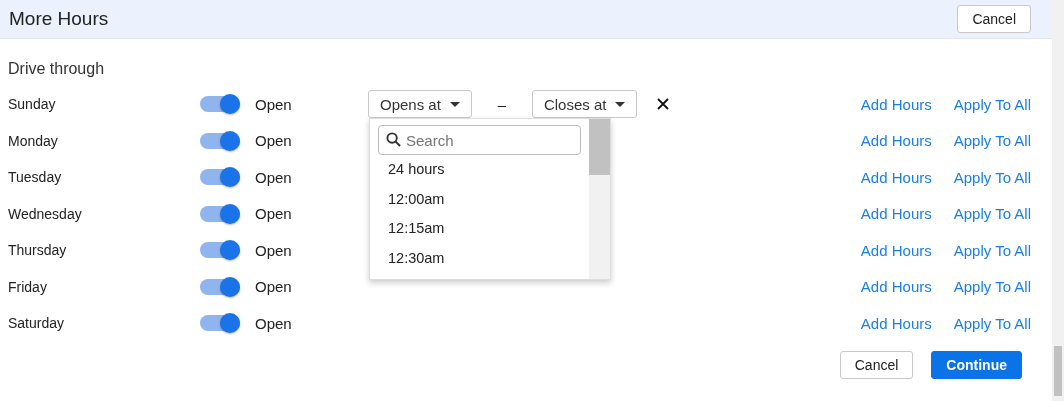 The height and width of the screenshot is (401, 1064). What do you see at coordinates (976, 364) in the screenshot?
I see `continue-button: Continue` at bounding box center [976, 364].